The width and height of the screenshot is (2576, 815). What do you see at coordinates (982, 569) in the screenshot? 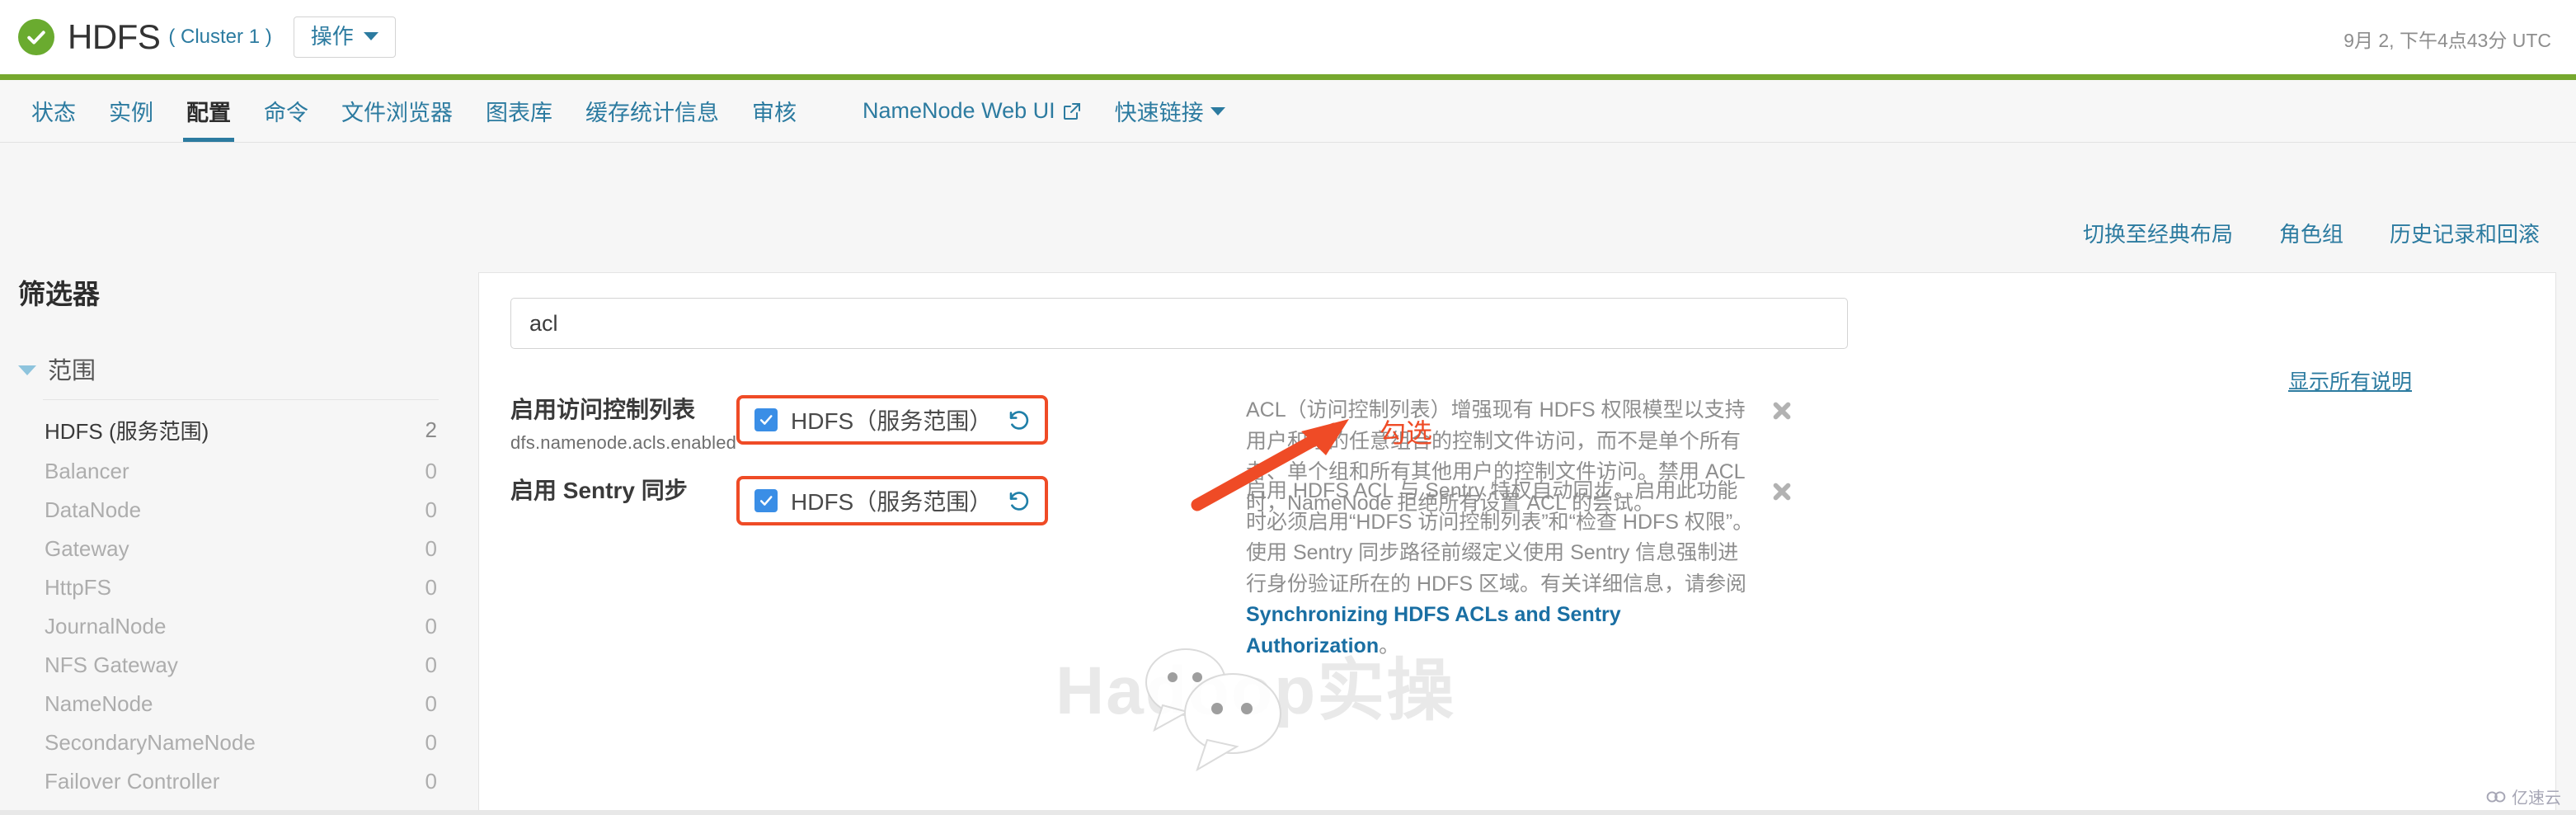
I see `config-value-column: HDFS（服务范围）` at bounding box center [982, 569].